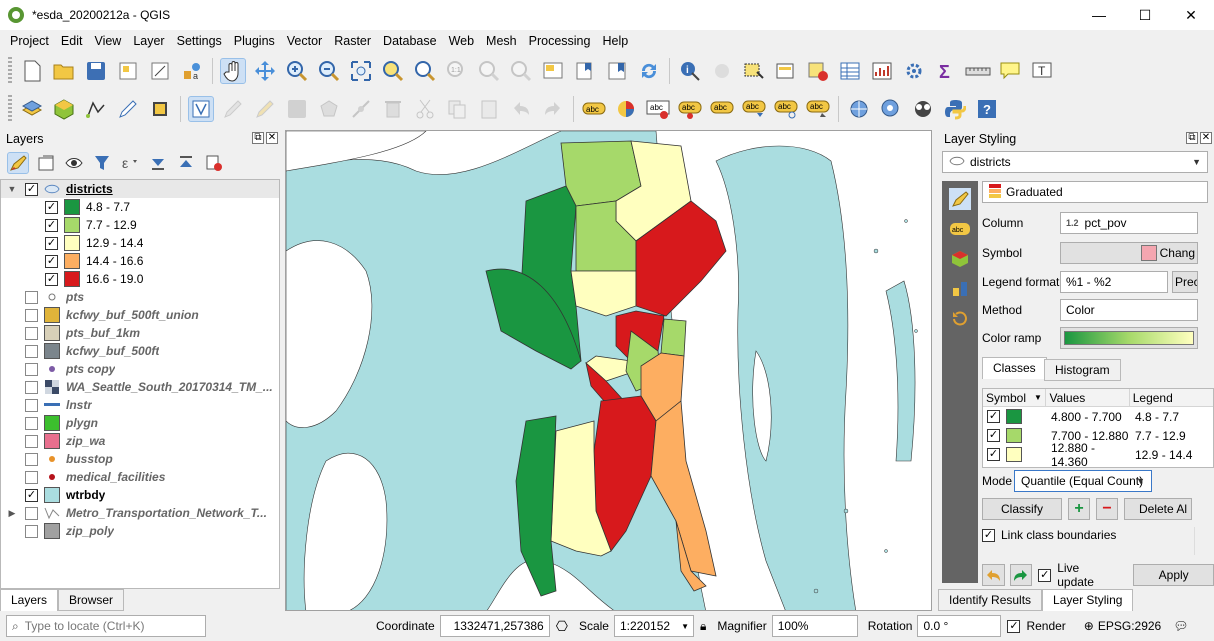 The width and height of the screenshot is (1214, 641). Describe the element at coordinates (1166, 436) in the screenshot. I see `table-cell-legend: 7.7 - 12.9` at that location.